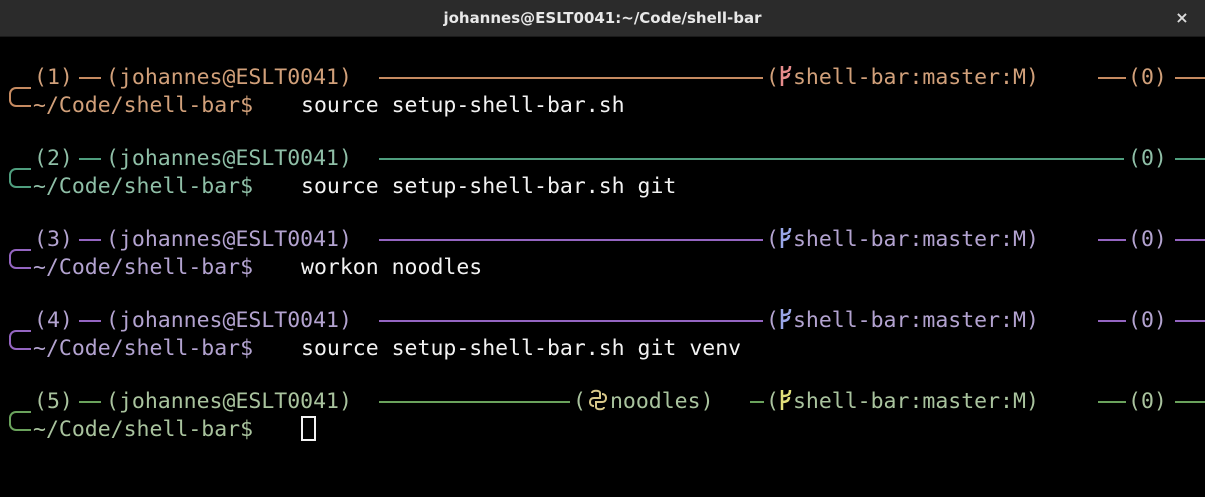 This screenshot has height=497, width=1205. Describe the element at coordinates (53, 239) in the screenshot. I see `prompt-number: 3` at that location.